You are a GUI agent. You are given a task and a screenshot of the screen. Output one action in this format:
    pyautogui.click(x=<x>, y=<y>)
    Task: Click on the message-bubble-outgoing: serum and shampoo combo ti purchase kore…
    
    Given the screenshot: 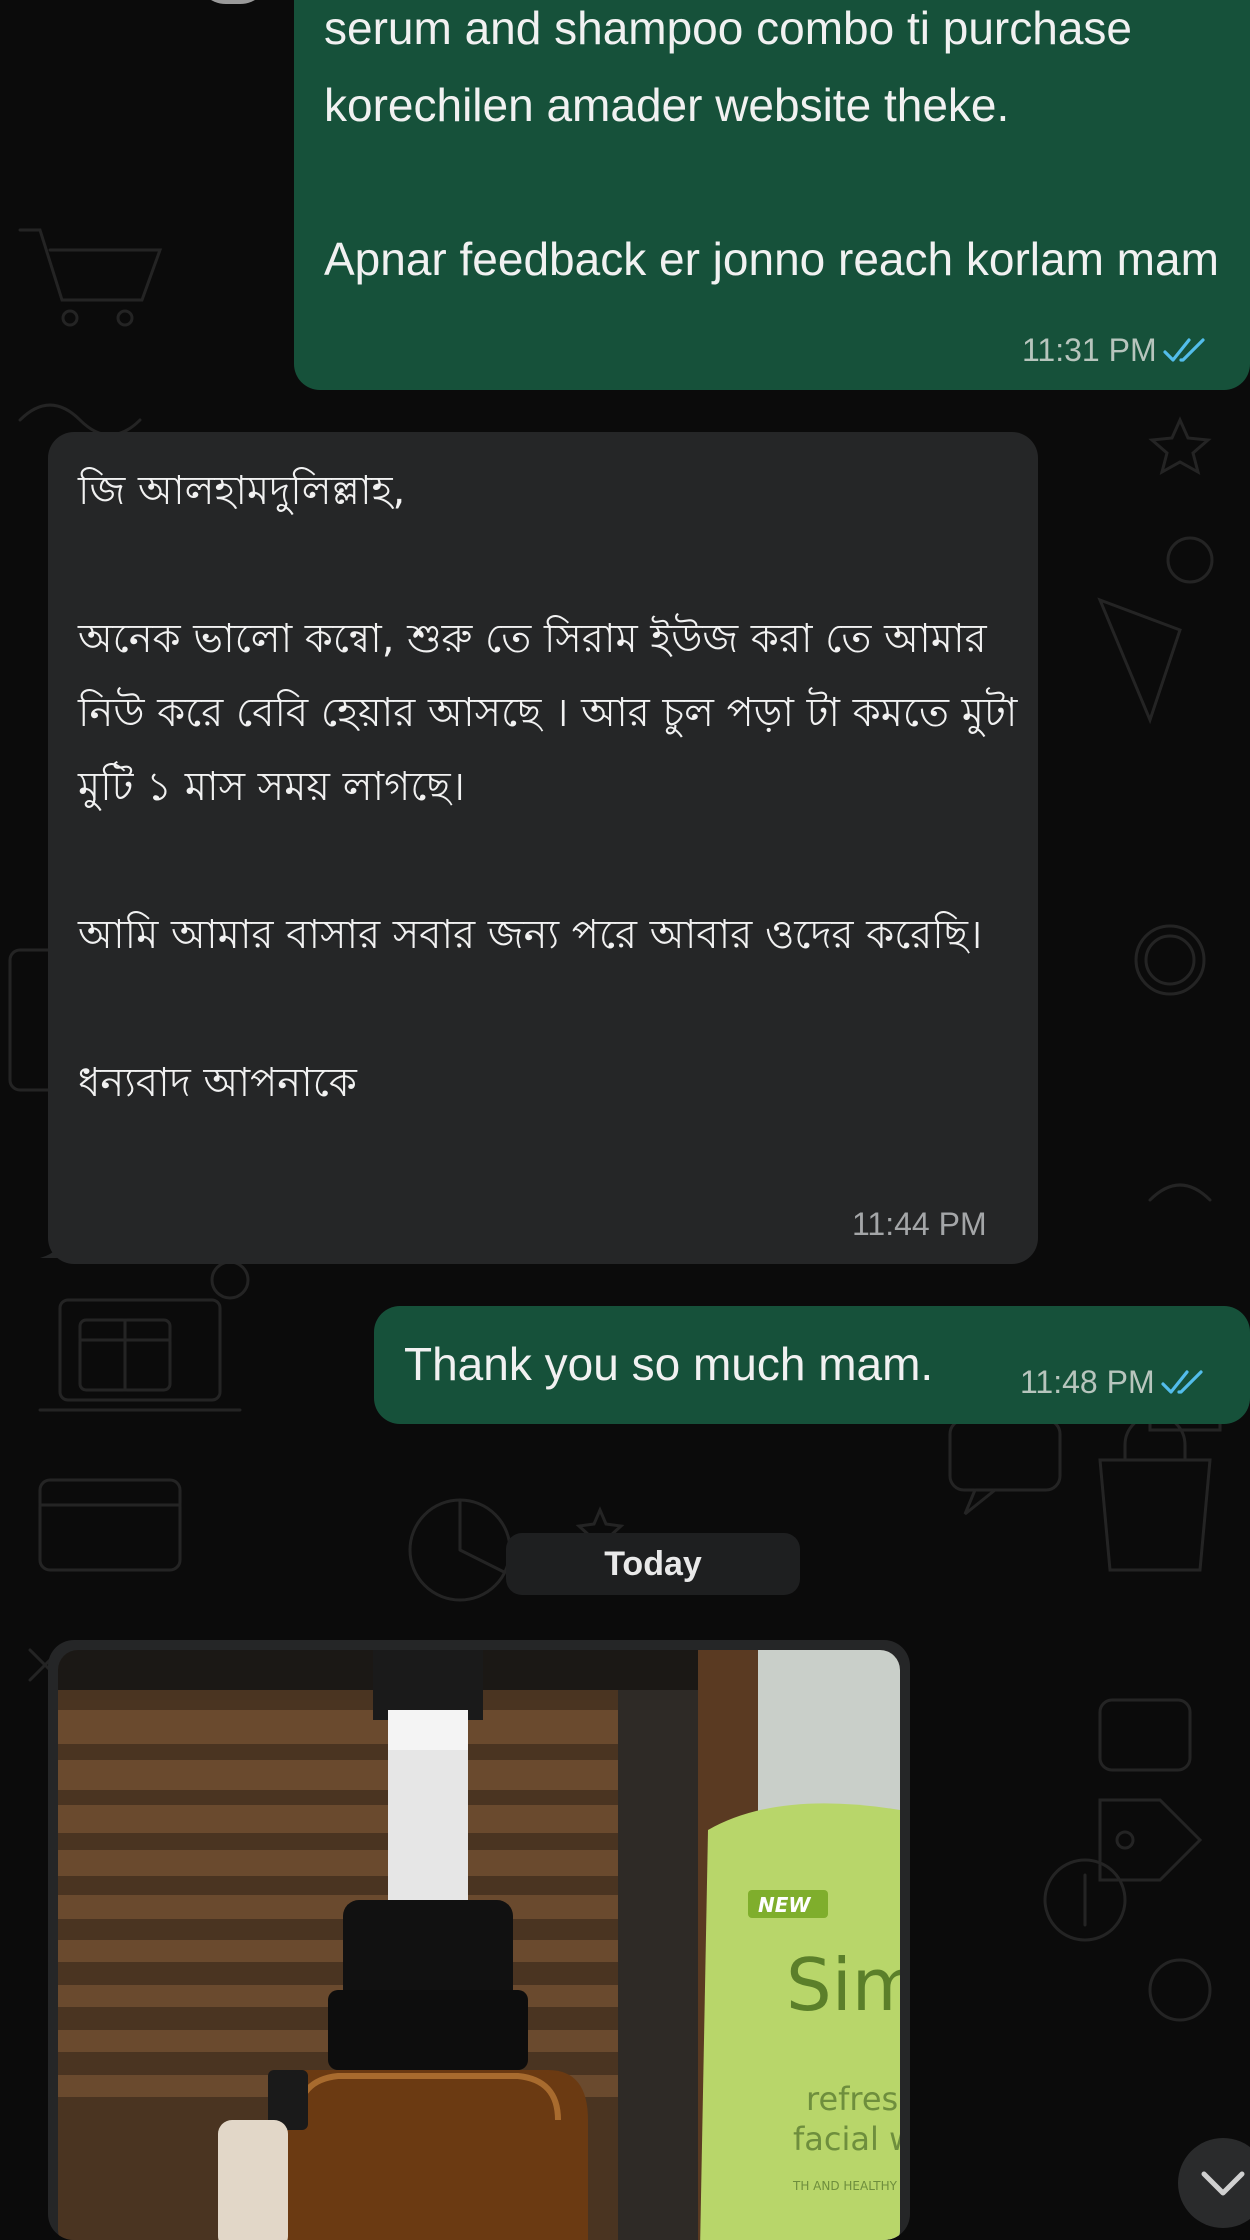 What is the action you would take?
    pyautogui.click(x=772, y=195)
    